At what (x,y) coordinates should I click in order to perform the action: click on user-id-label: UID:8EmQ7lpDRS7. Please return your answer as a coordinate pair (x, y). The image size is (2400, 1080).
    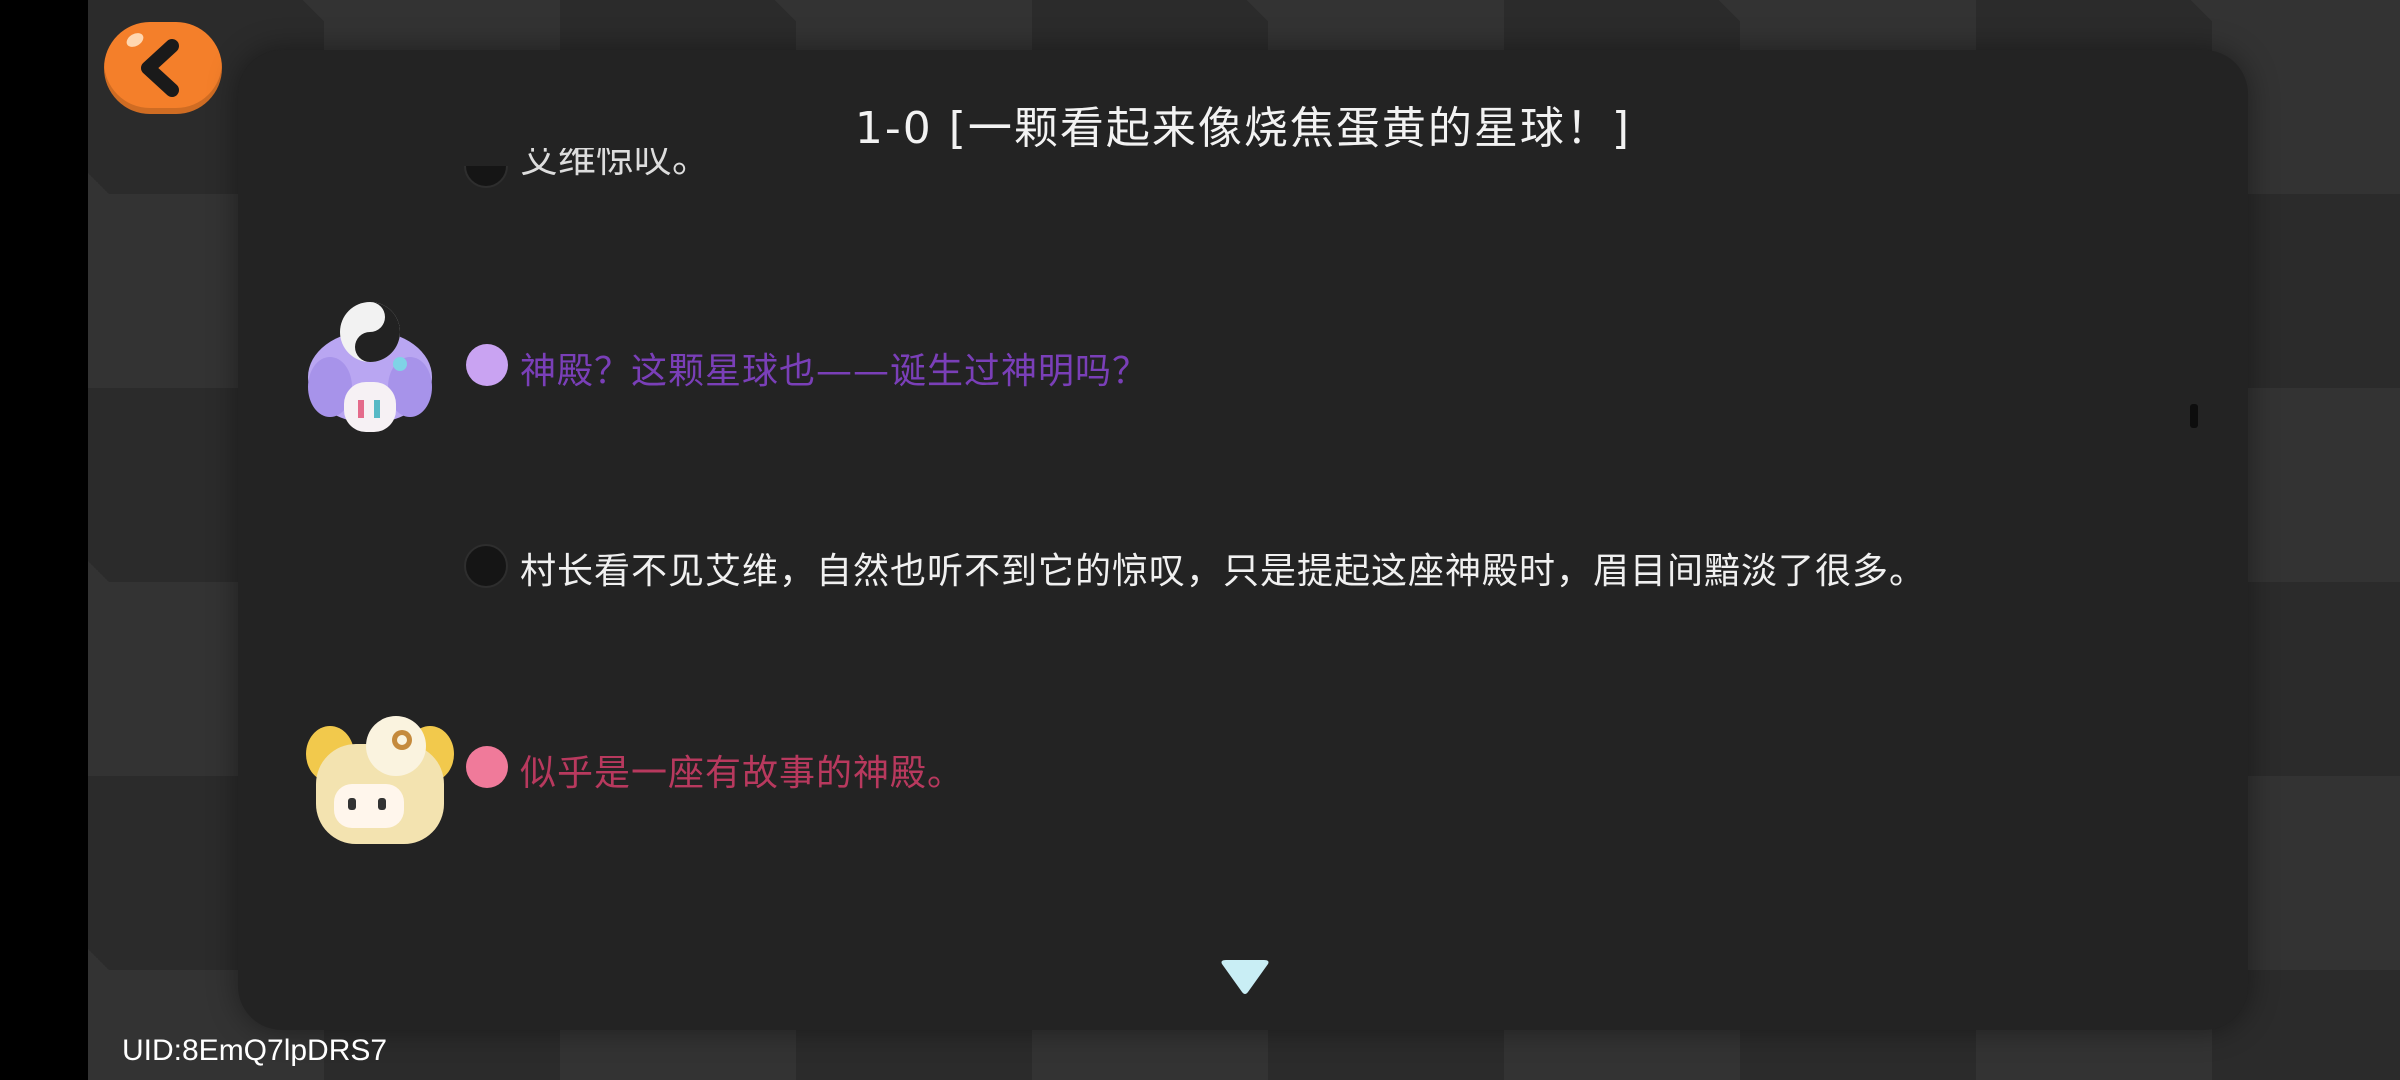
    Looking at the image, I should click on (255, 1050).